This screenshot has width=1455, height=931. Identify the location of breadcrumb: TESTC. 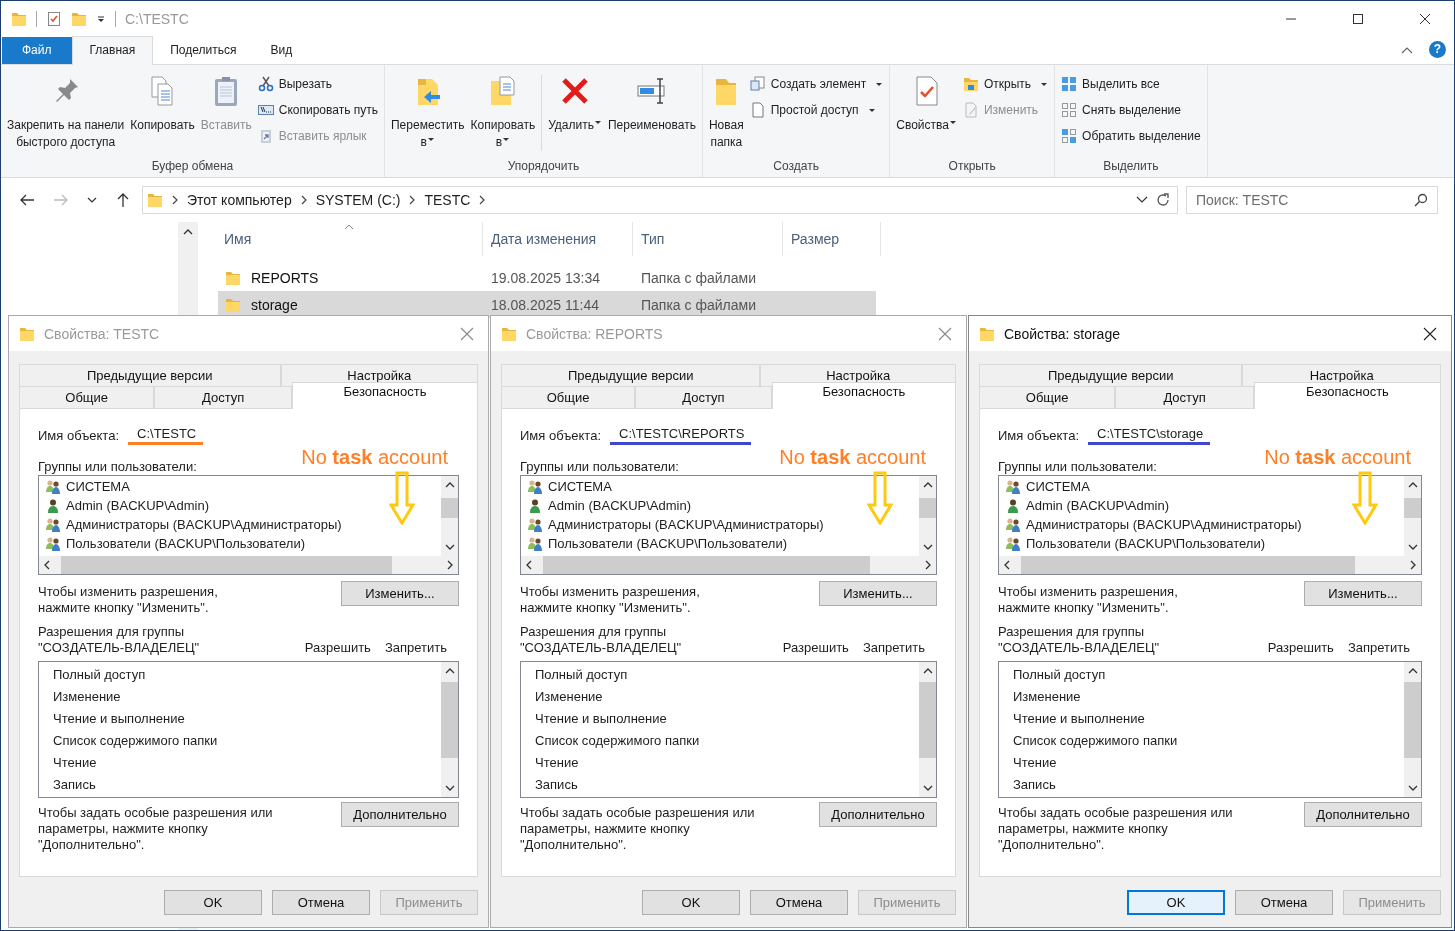
(447, 200).